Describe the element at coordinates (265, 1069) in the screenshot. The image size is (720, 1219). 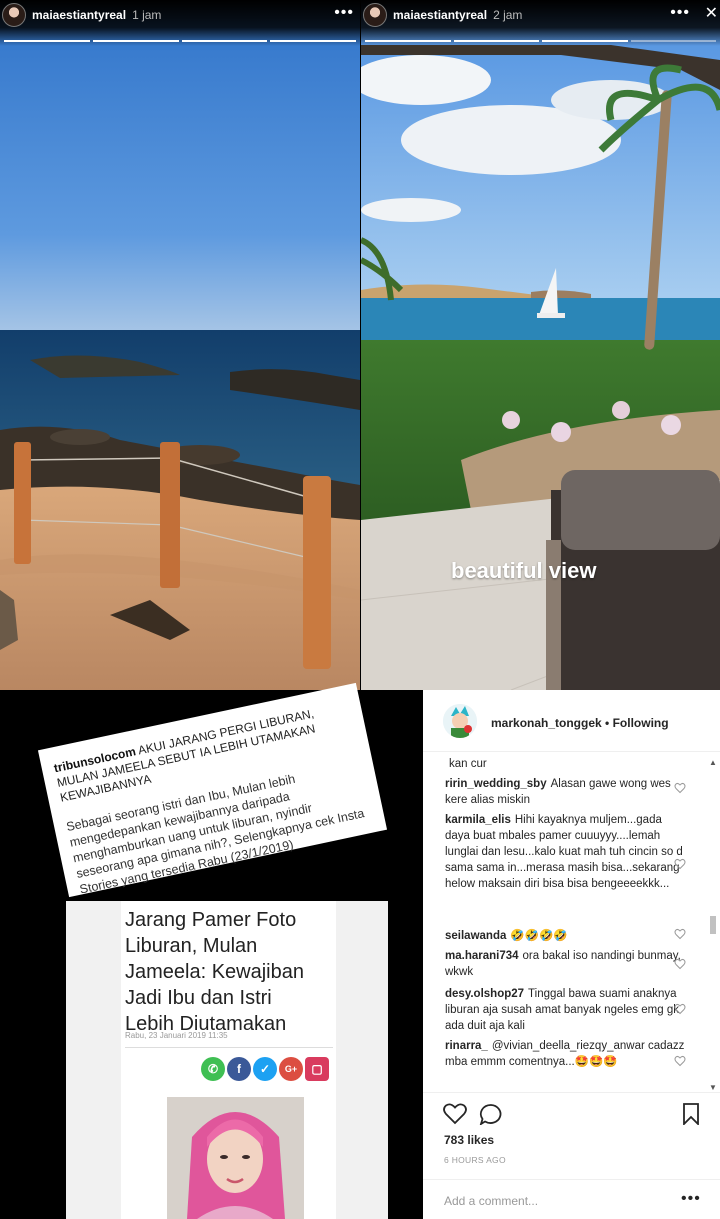
I see `twitter-icon: ✓` at that location.